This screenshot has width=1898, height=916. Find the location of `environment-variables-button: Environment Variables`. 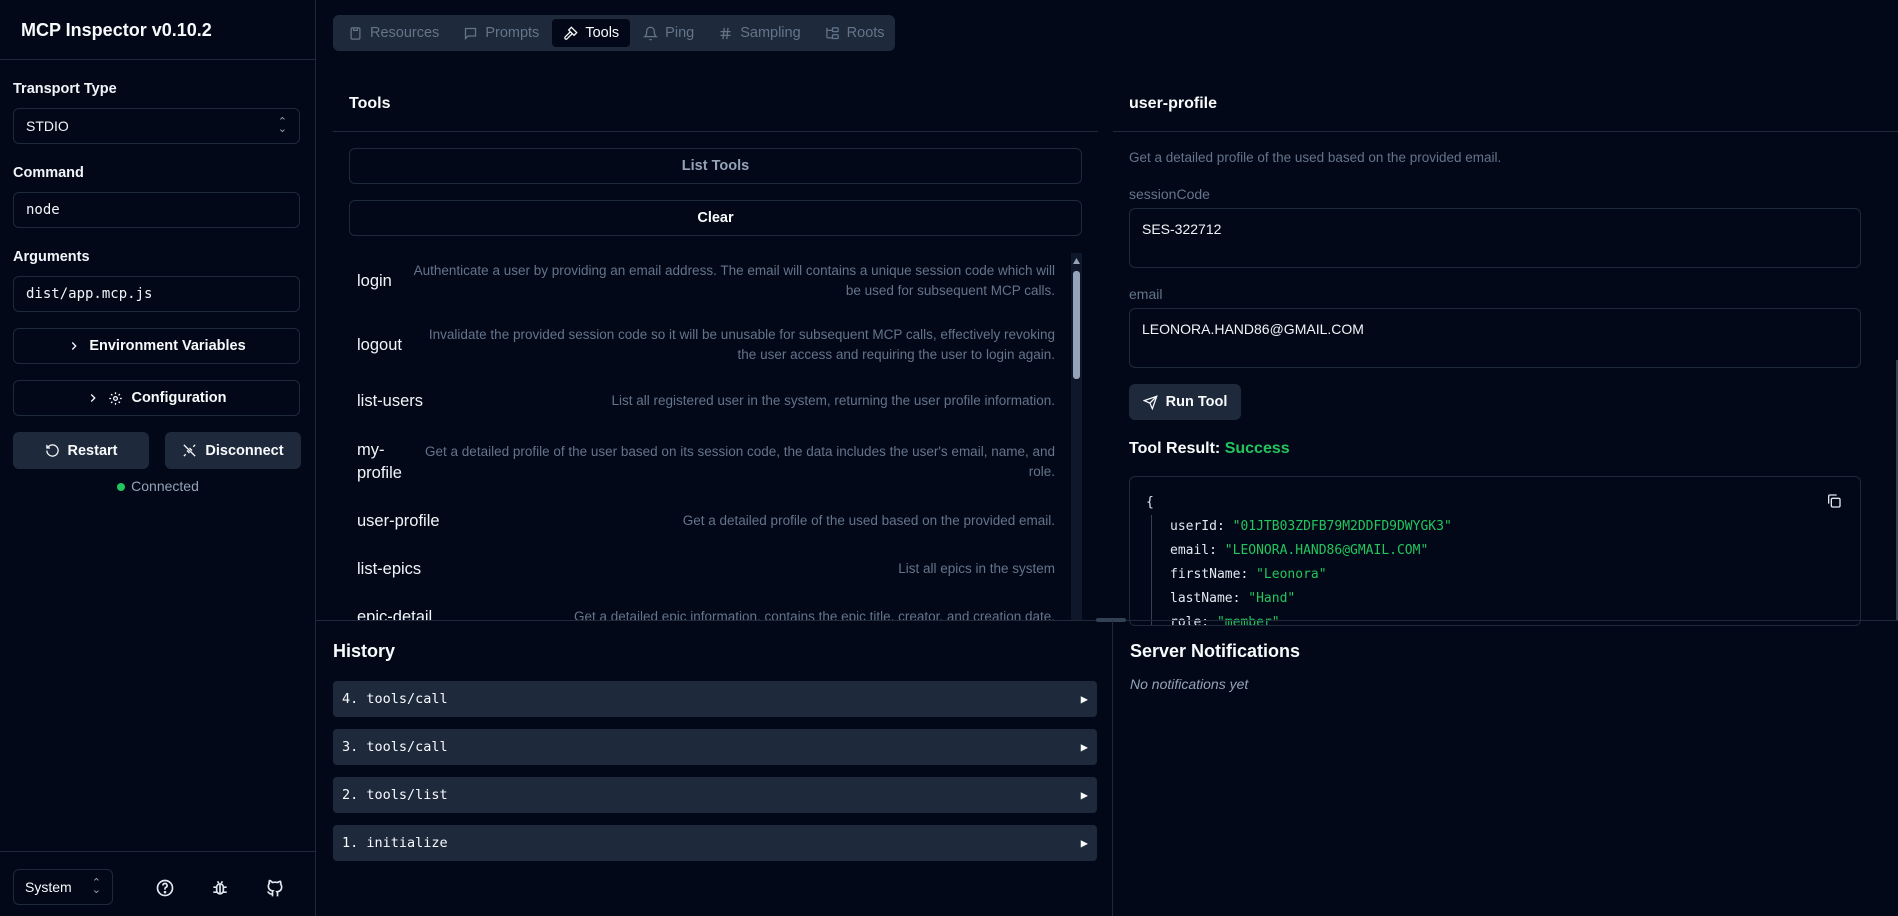

environment-variables-button: Environment Variables is located at coordinates (156, 346).